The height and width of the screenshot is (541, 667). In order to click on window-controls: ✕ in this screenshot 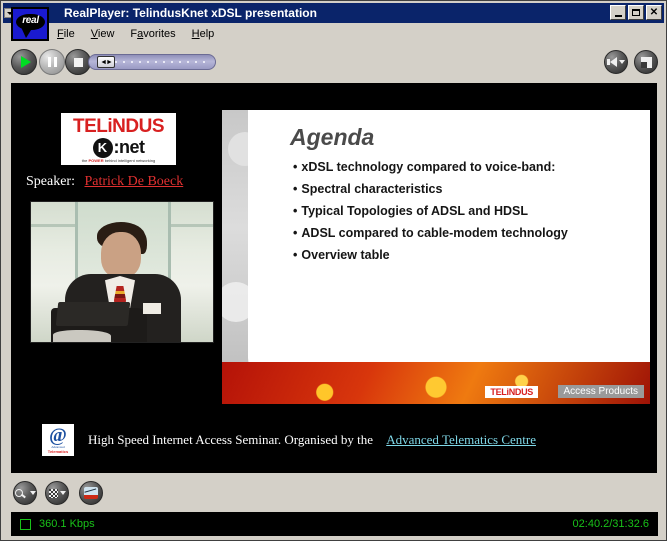, I will do `click(636, 12)`.